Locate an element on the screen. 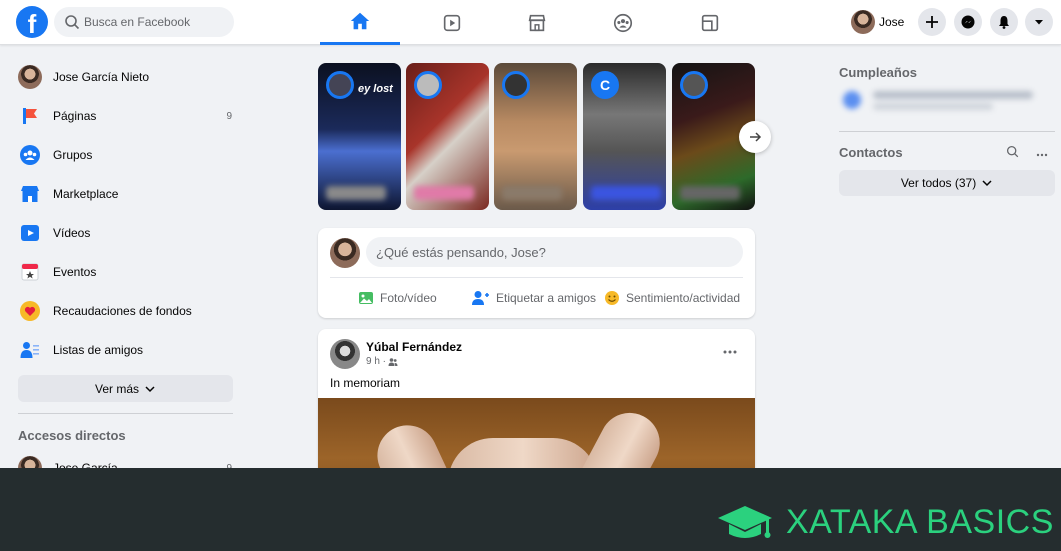  video-icon is located at coordinates (30, 233).